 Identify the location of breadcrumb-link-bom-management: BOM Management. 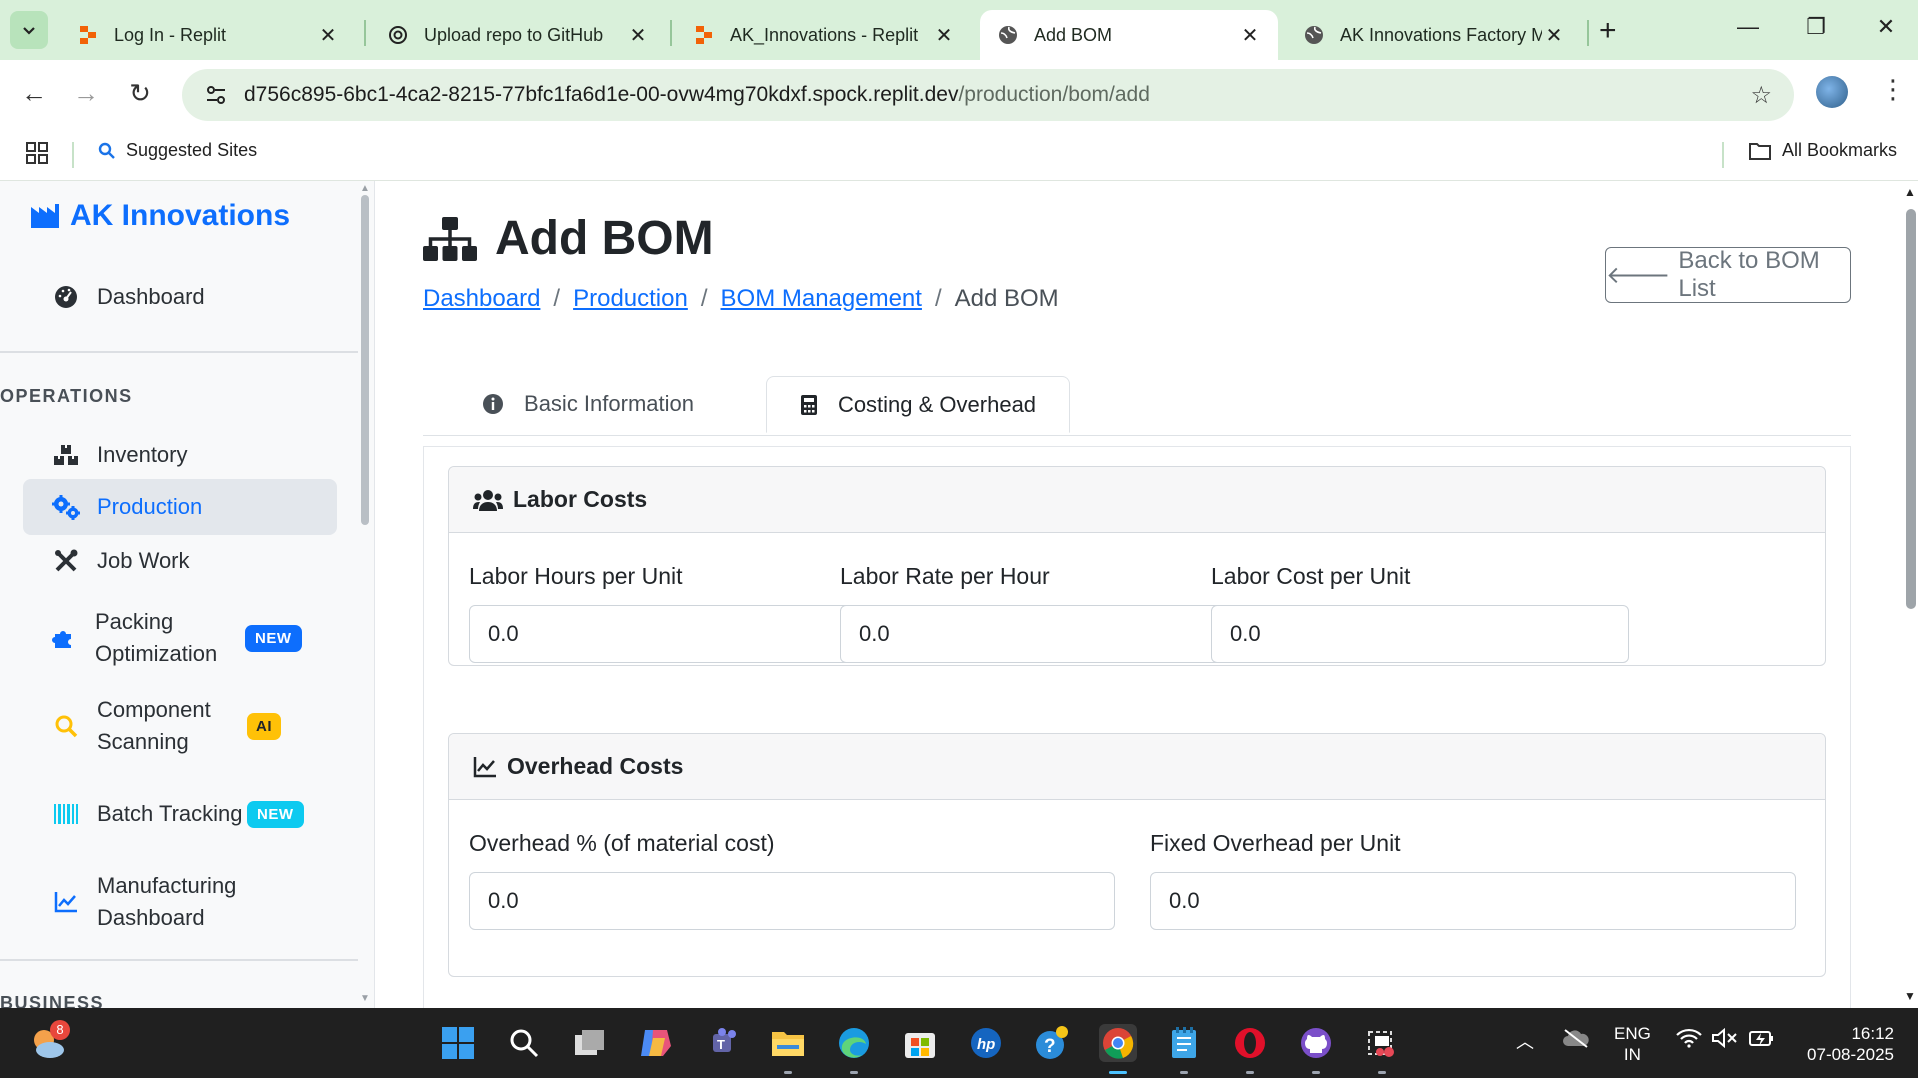
(821, 299).